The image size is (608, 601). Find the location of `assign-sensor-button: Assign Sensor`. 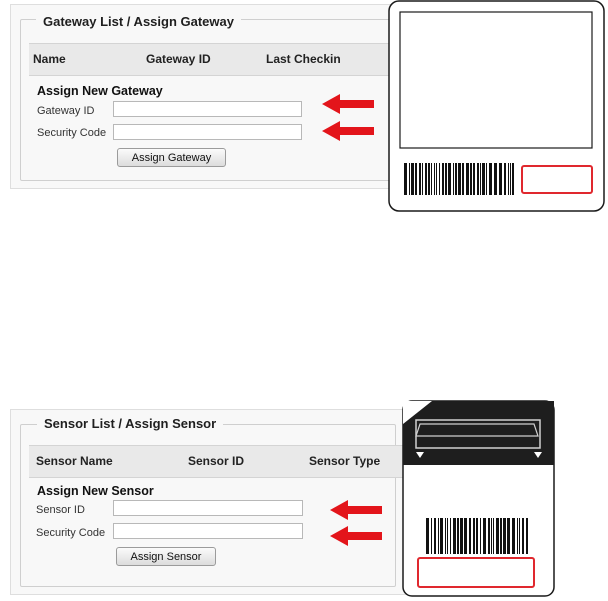

assign-sensor-button: Assign Sensor is located at coordinates (166, 556).